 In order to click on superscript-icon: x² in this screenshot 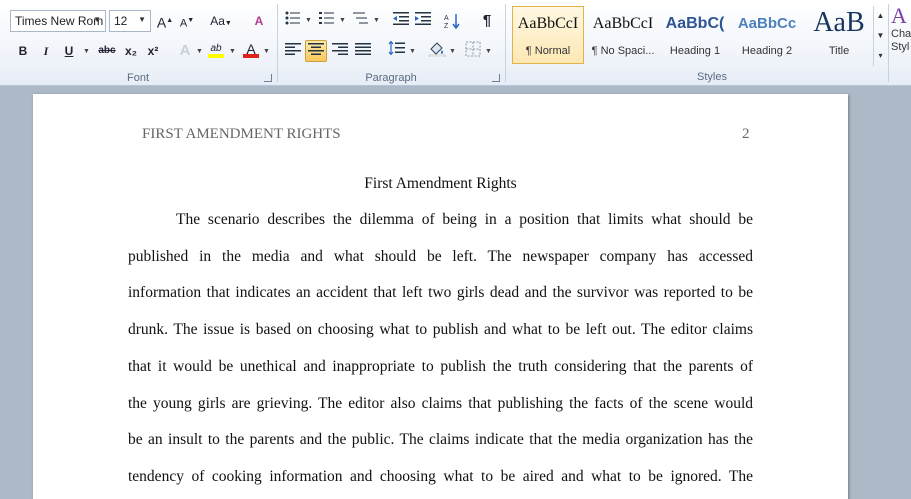, I will do `click(153, 51)`.